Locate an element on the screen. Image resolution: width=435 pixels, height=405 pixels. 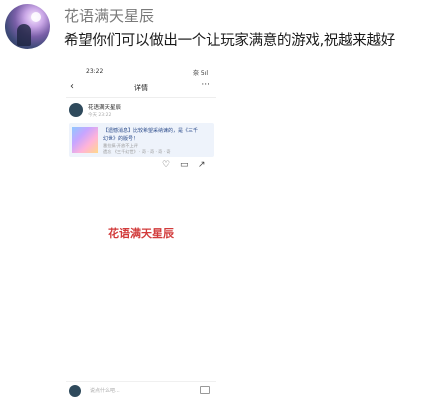
nav-bar: ‹ 详情 ··· is located at coordinates (141, 88).